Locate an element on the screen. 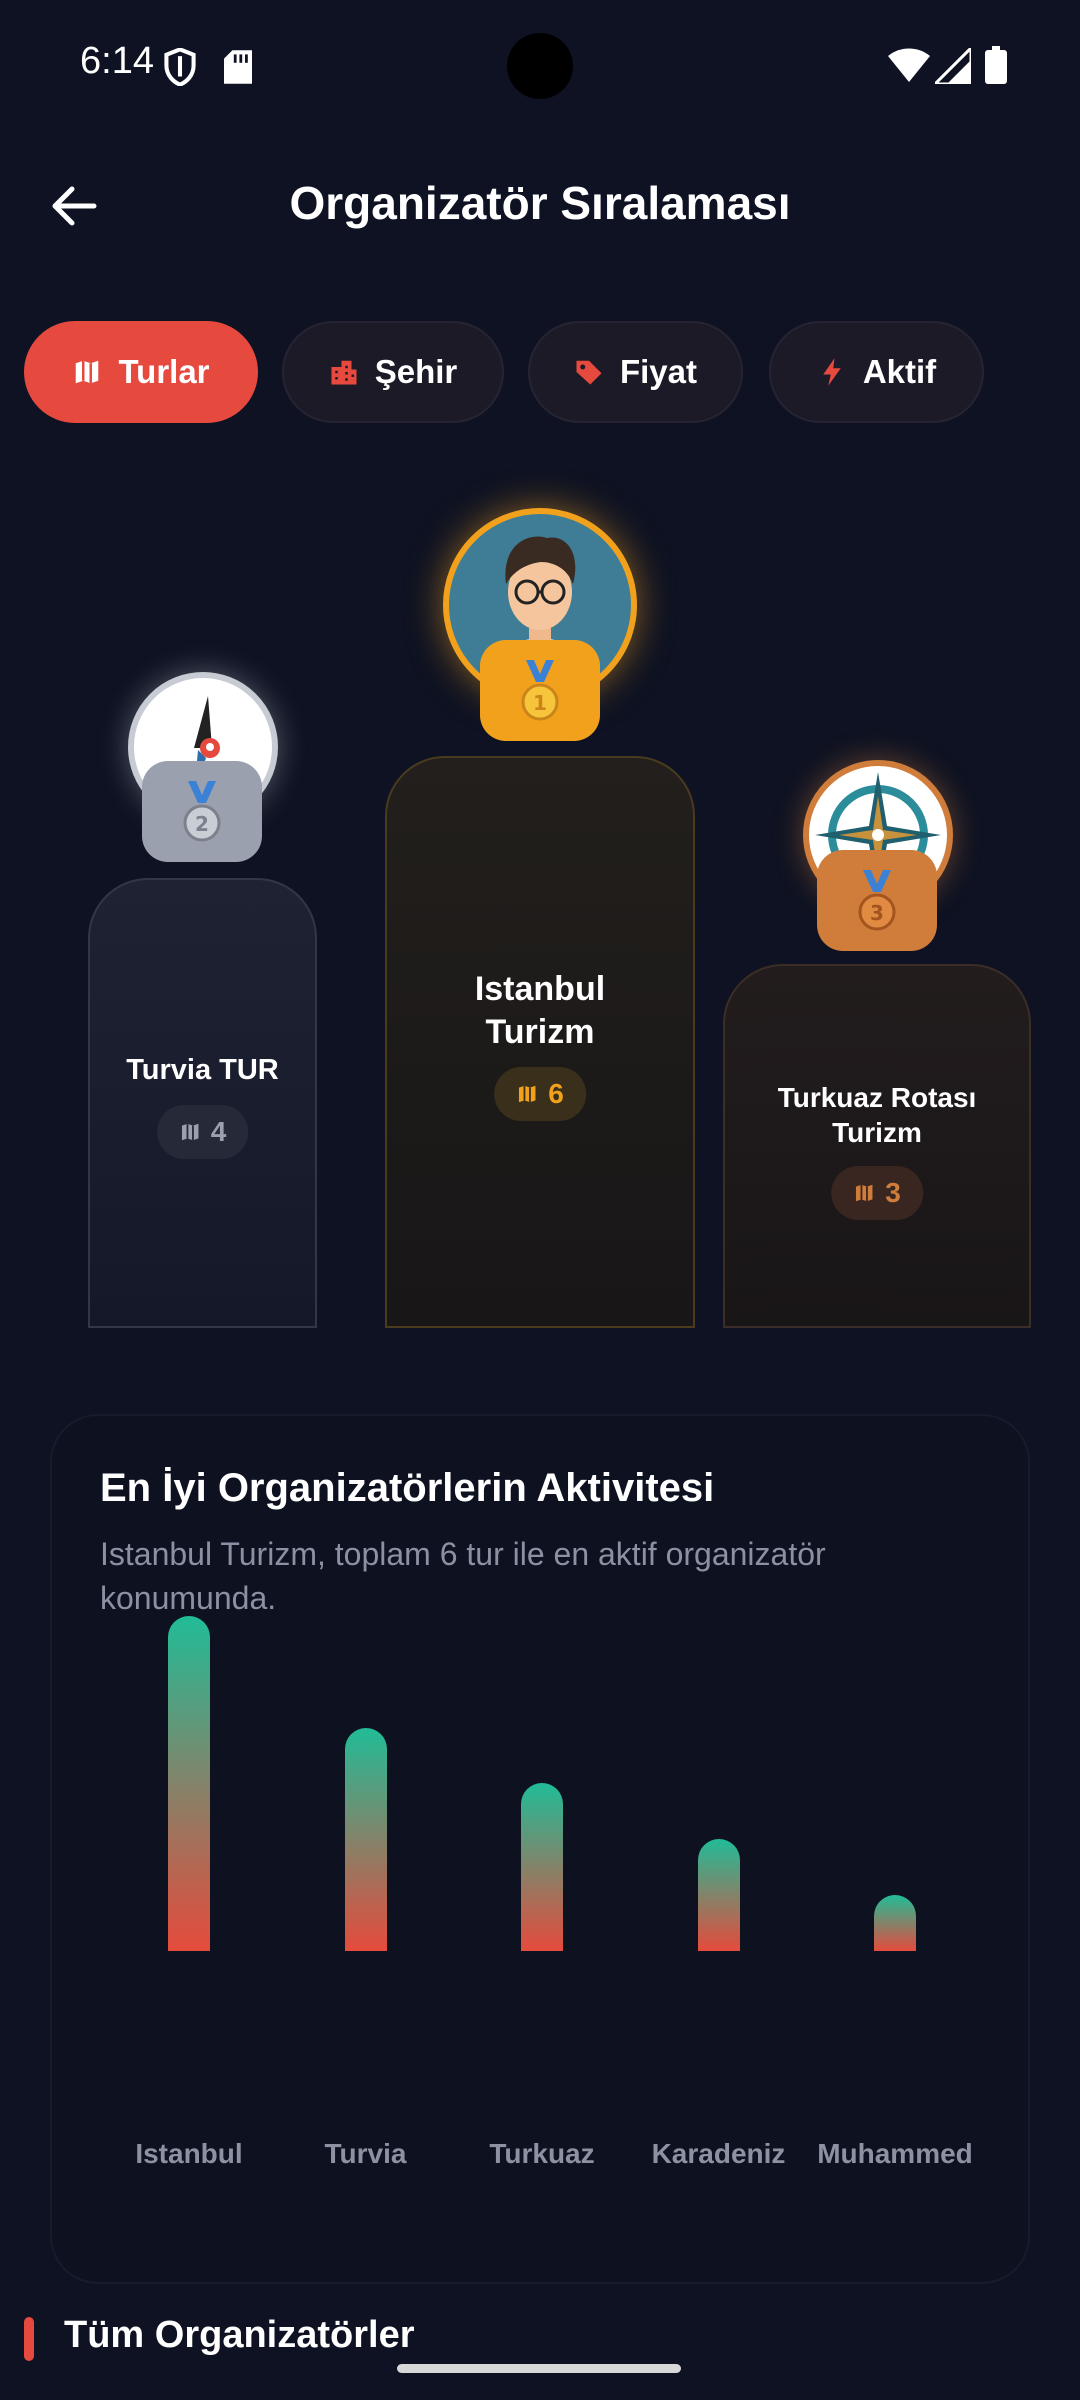 The image size is (1080, 2400). chart-bar-karadeniz is located at coordinates (718, 1895).